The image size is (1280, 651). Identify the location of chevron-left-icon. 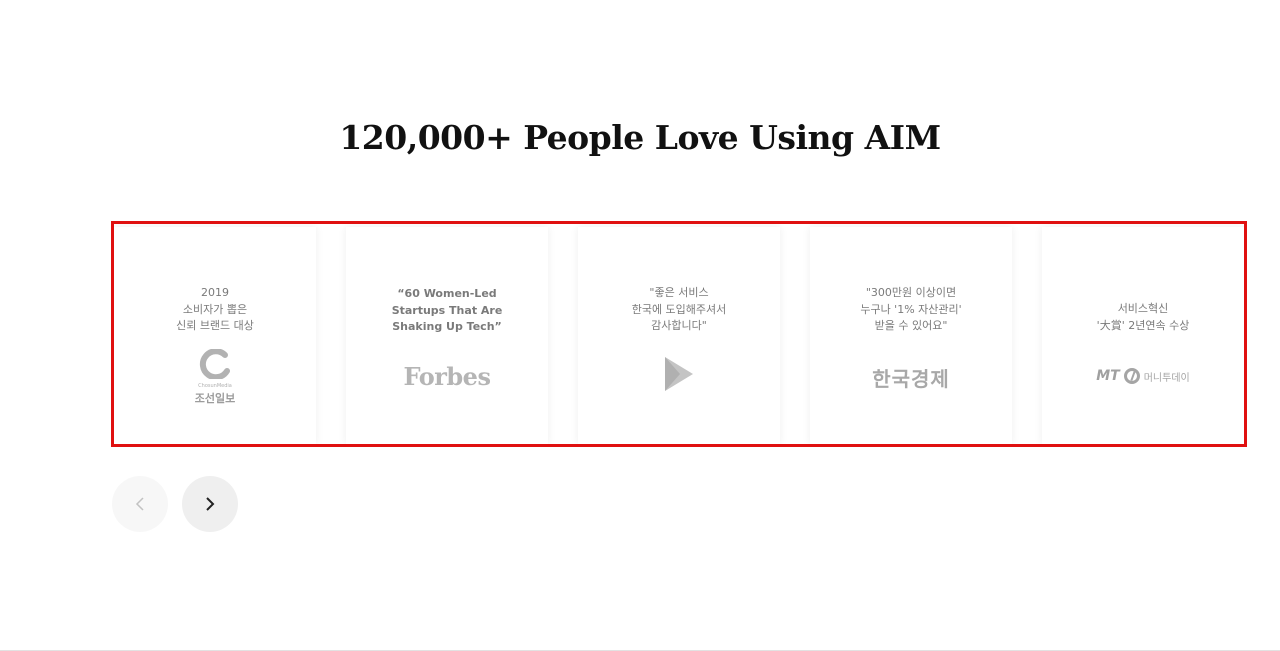
(139, 504).